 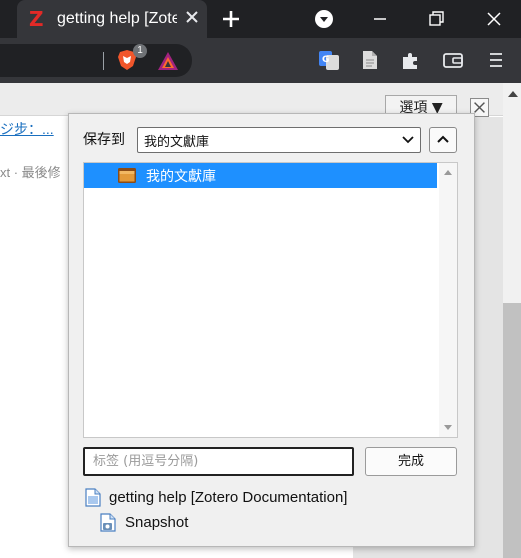 I want to click on brave-rewards-icon, so click(x=168, y=61).